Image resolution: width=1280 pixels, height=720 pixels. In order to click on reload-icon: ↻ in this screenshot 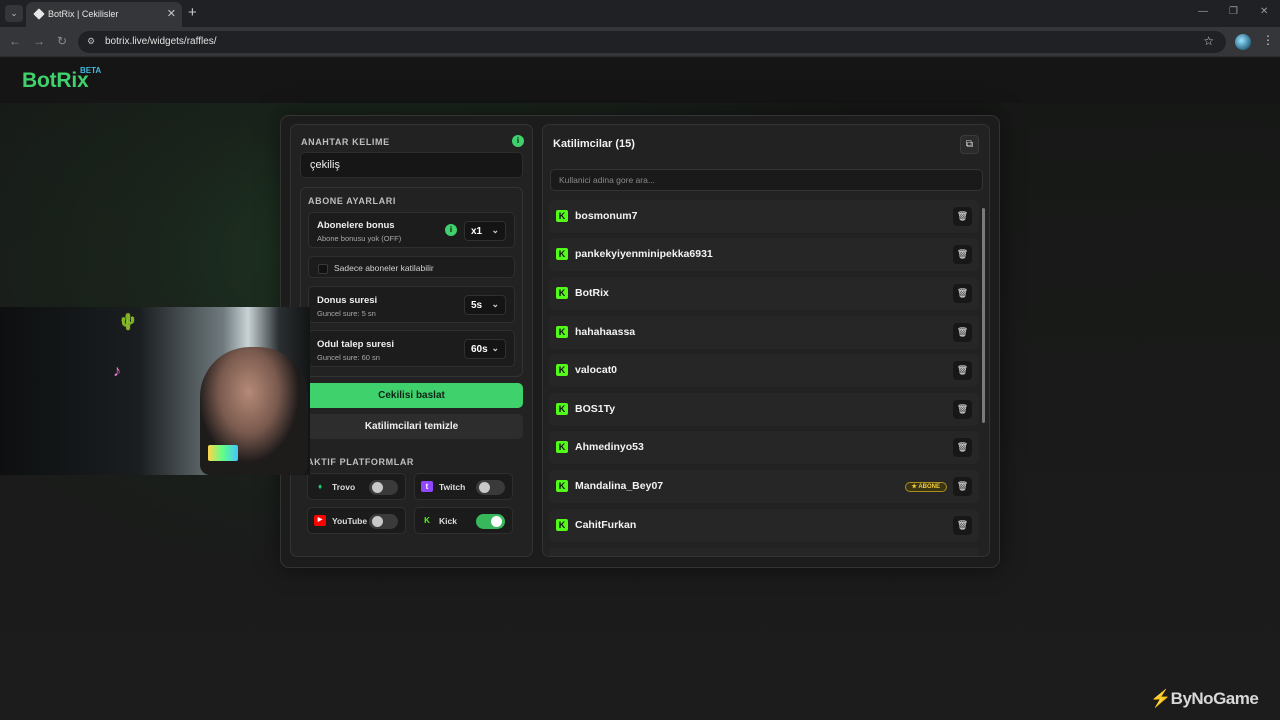, I will do `click(62, 41)`.